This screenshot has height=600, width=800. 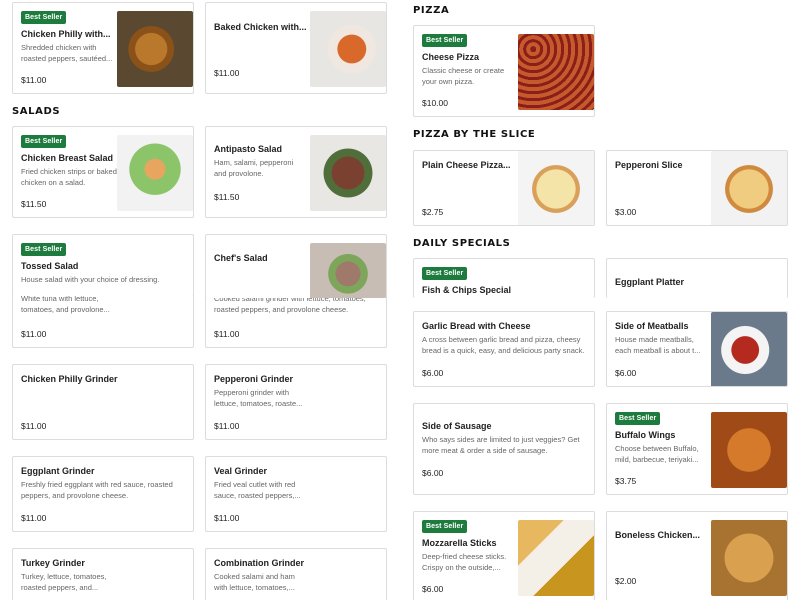 What do you see at coordinates (241, 471) in the screenshot?
I see `item-title: Veal Grinder` at bounding box center [241, 471].